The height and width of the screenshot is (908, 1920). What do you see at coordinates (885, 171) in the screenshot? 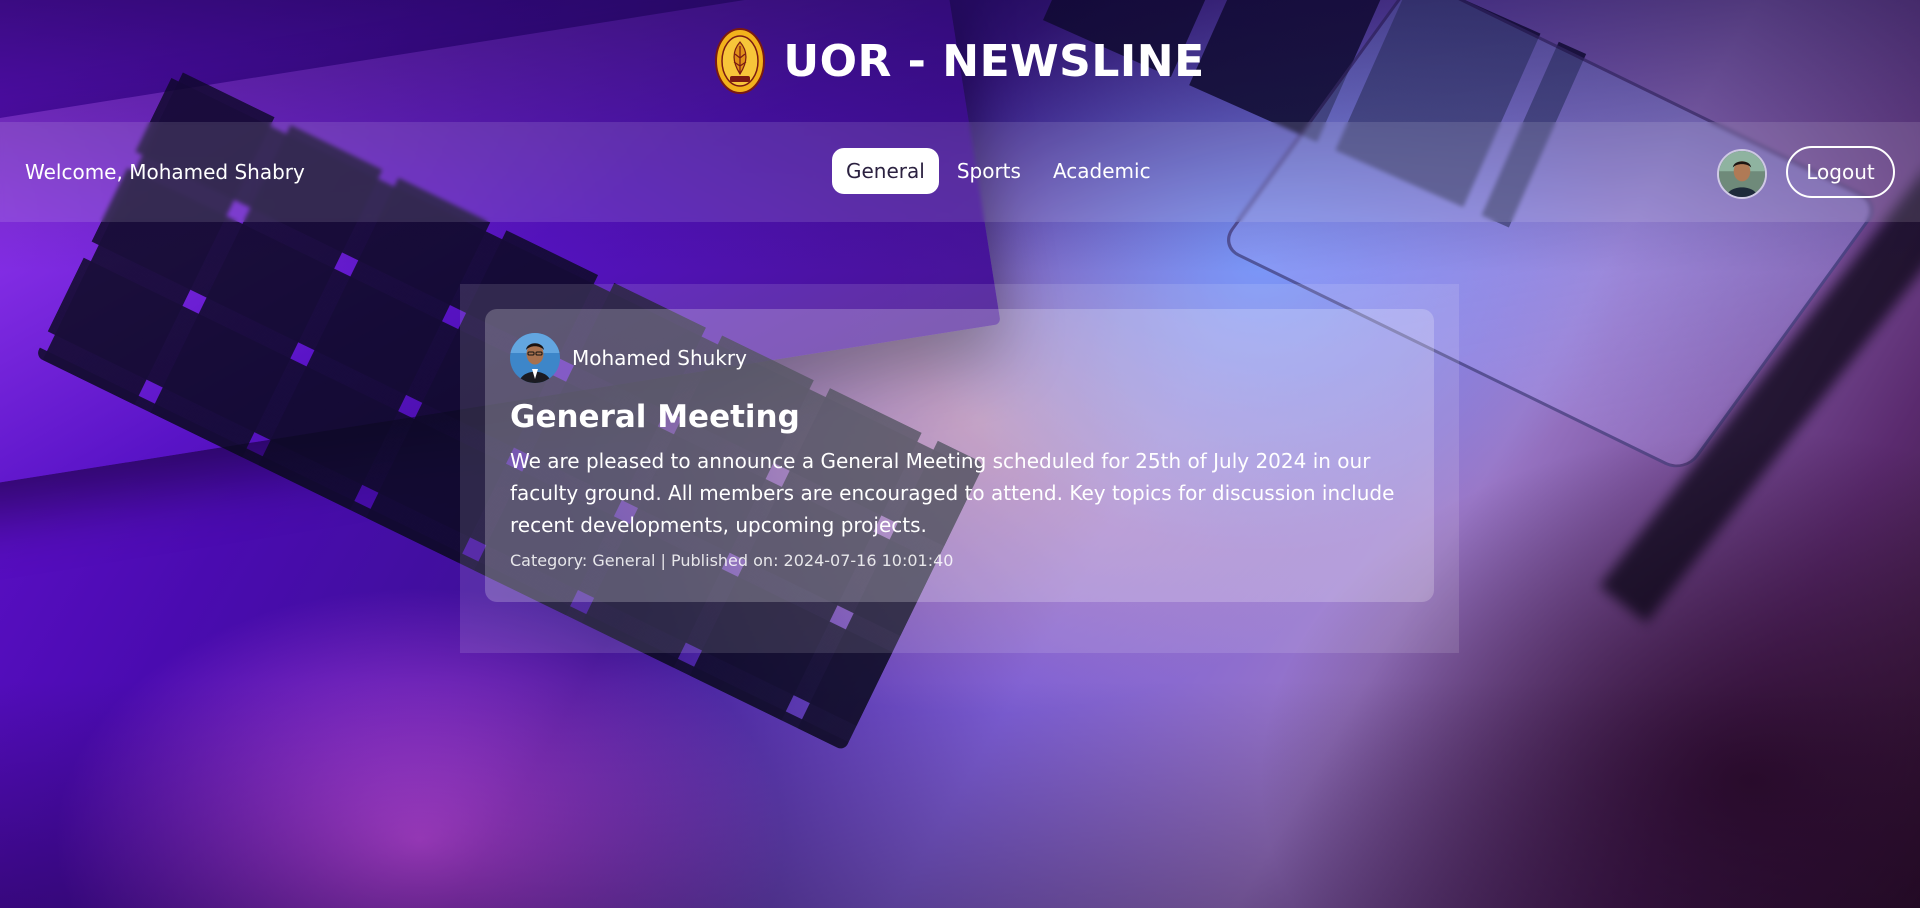
I see `tab-general: General` at bounding box center [885, 171].